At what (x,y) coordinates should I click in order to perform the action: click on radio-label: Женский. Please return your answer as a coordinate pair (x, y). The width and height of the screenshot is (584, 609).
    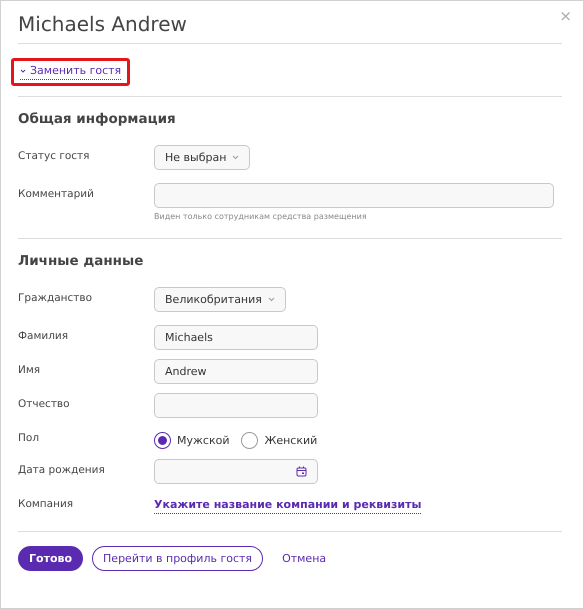
    Looking at the image, I should click on (291, 440).